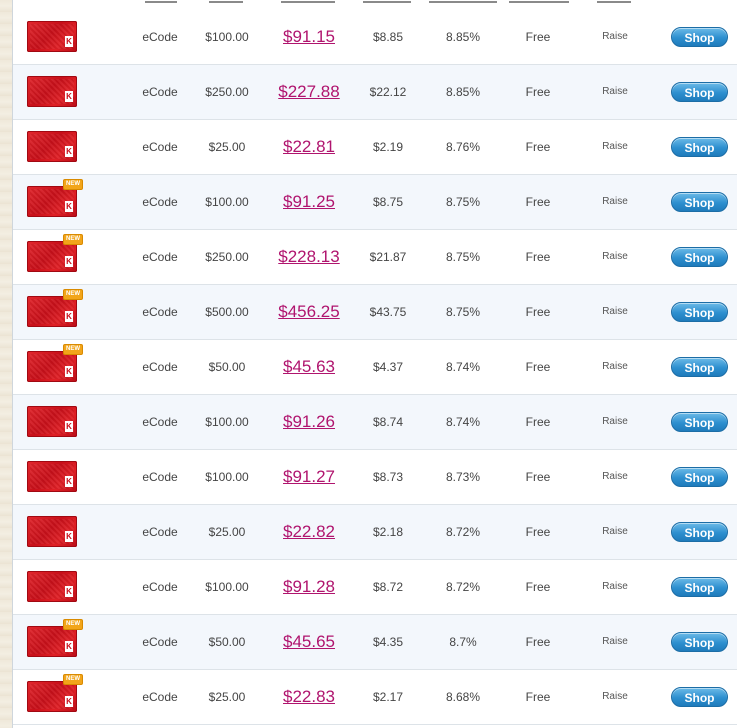 This screenshot has width=737, height=728. What do you see at coordinates (6, 364) in the screenshot?
I see `page-background` at bounding box center [6, 364].